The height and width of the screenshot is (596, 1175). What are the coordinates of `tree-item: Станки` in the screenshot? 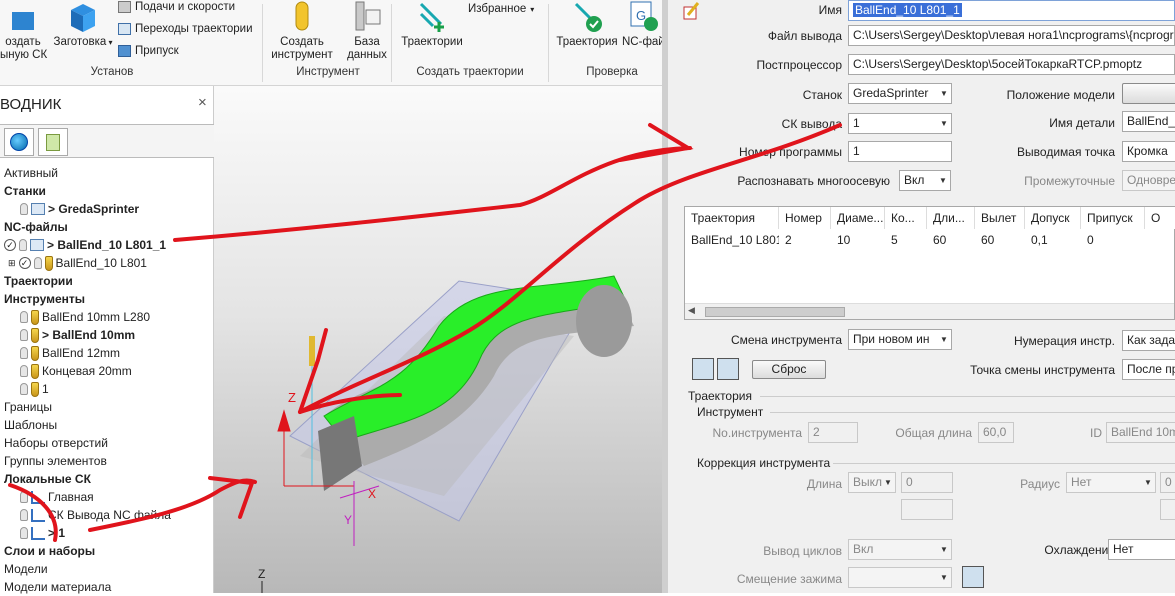 It's located at (25, 191).